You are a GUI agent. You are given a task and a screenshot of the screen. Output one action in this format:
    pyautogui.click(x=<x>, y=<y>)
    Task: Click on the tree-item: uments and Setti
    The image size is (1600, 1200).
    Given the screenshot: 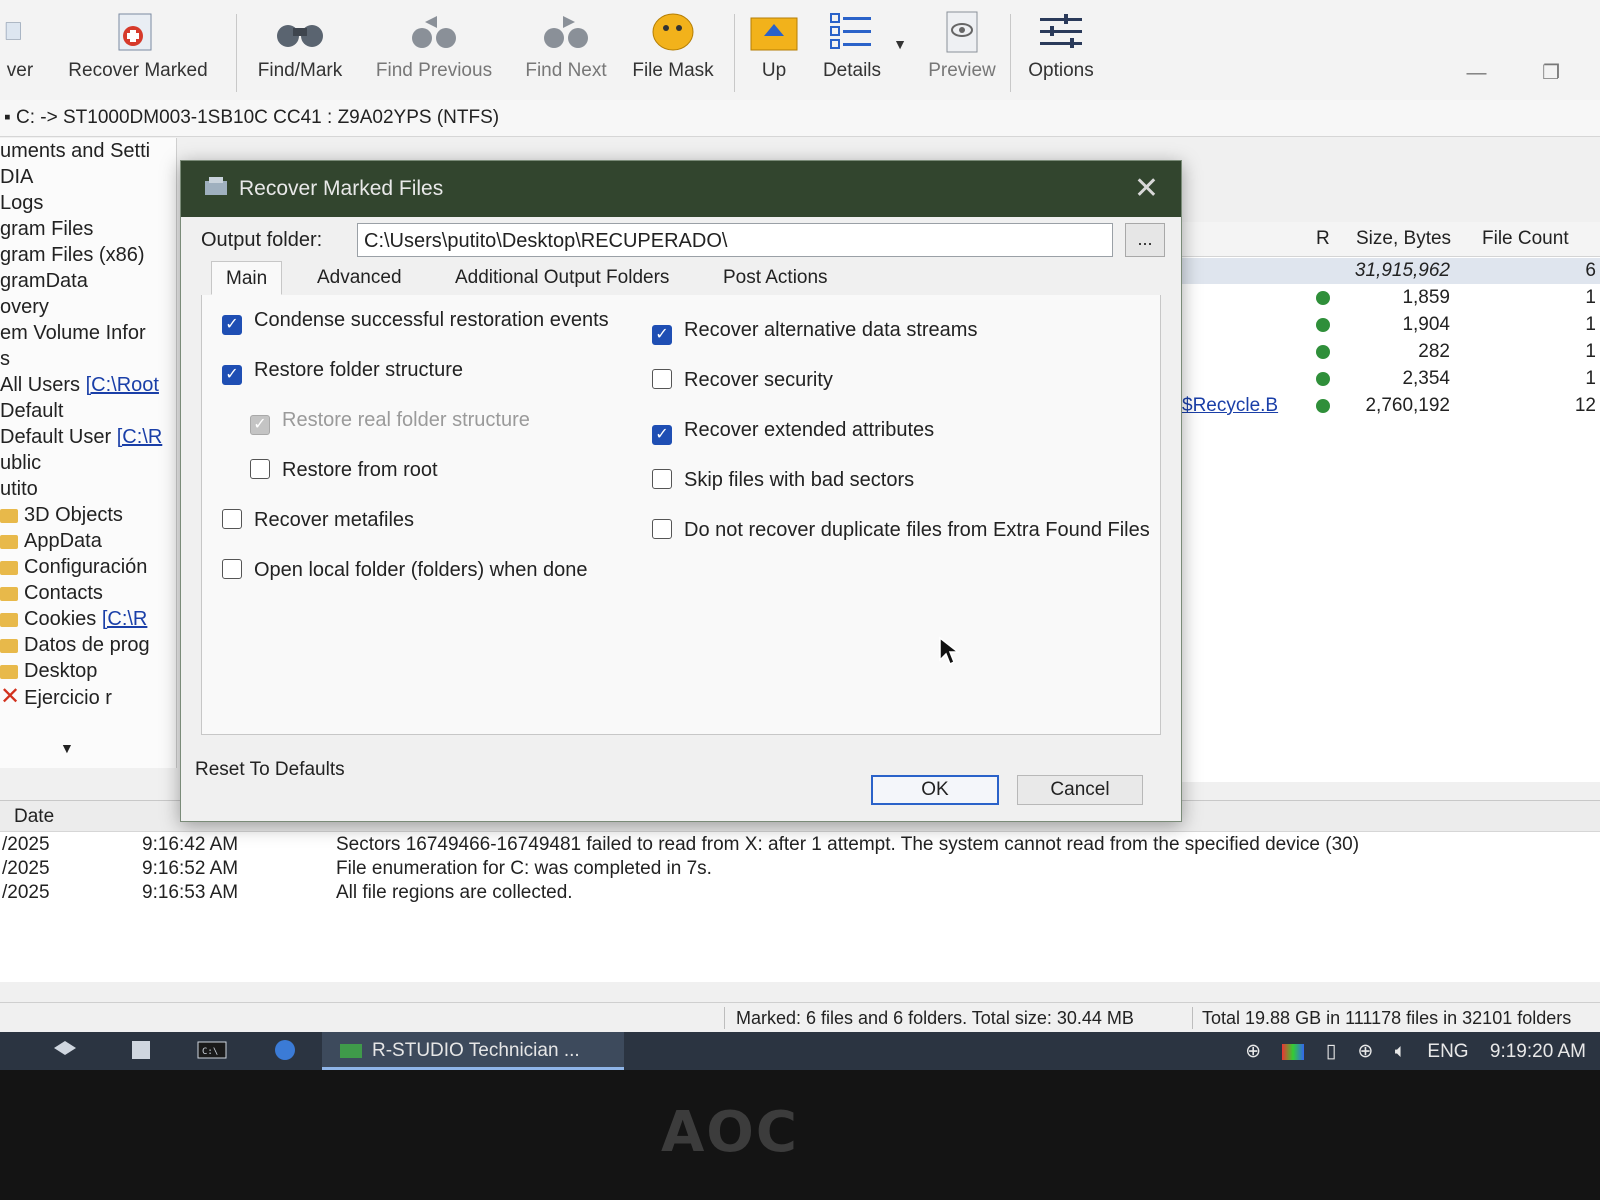 What is the action you would take?
    pyautogui.click(x=88, y=151)
    